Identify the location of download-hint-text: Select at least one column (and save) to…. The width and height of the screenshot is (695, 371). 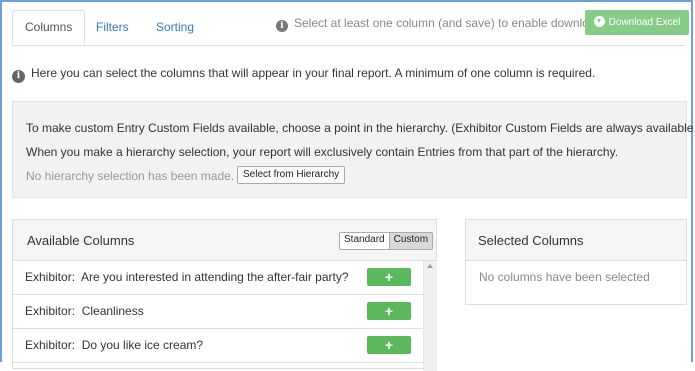
(448, 23).